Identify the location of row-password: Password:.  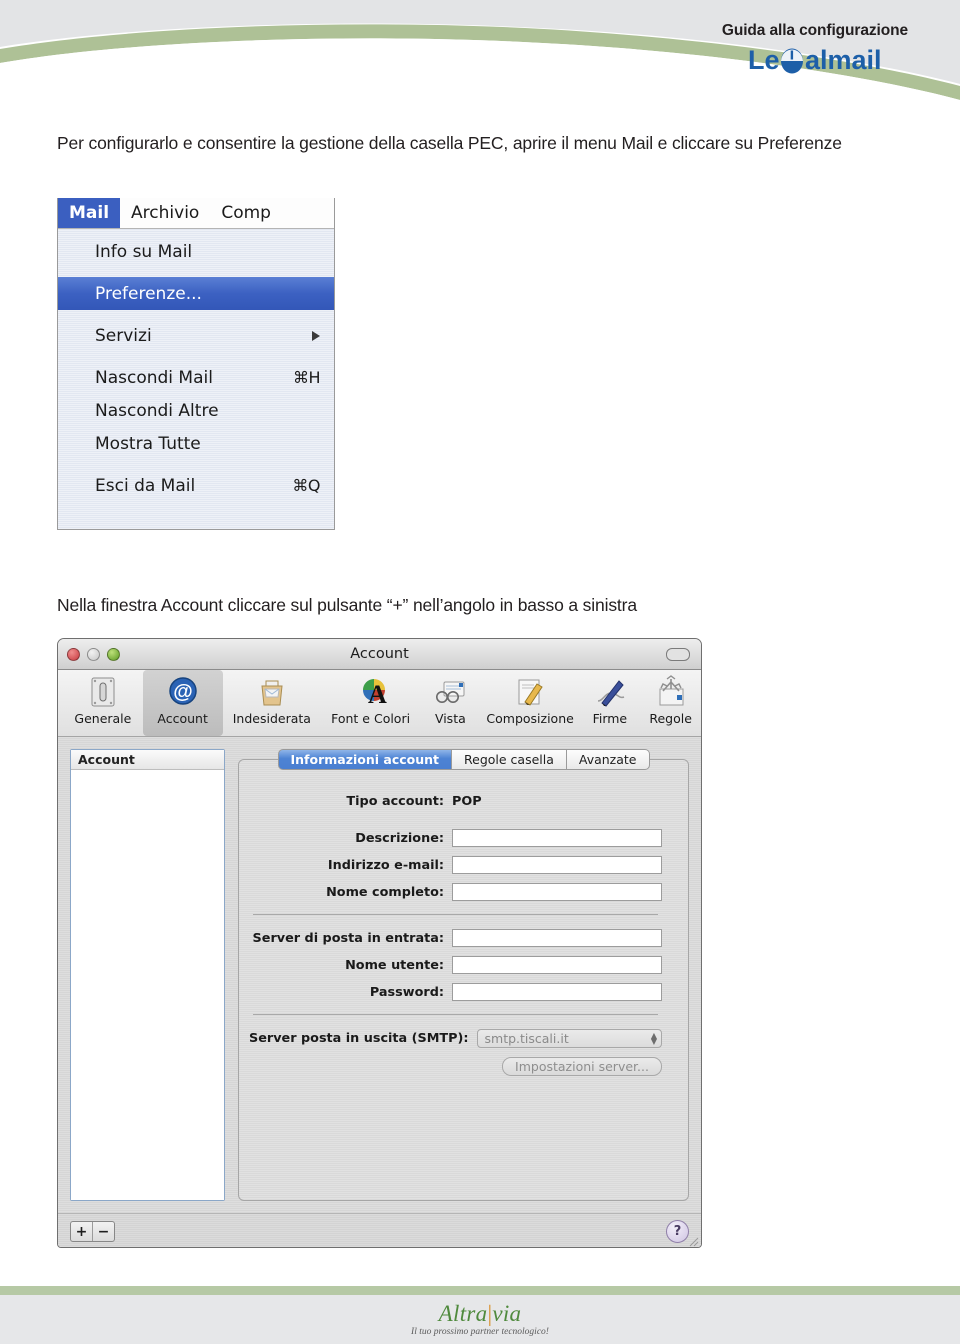
(455, 992).